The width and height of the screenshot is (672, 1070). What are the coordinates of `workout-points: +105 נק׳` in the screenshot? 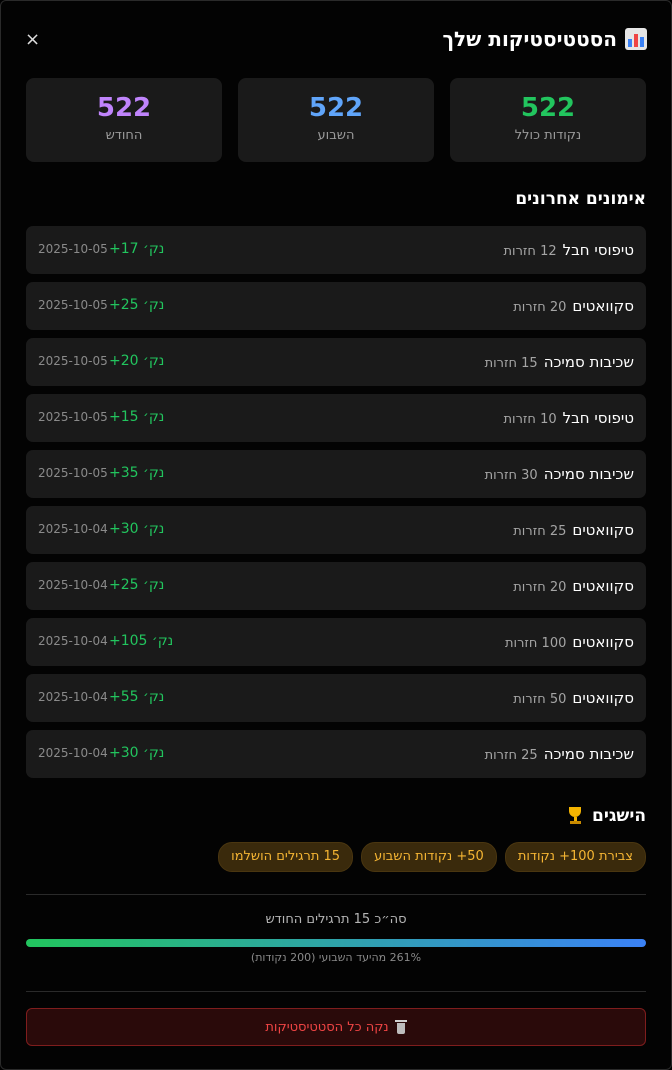 It's located at (141, 641).